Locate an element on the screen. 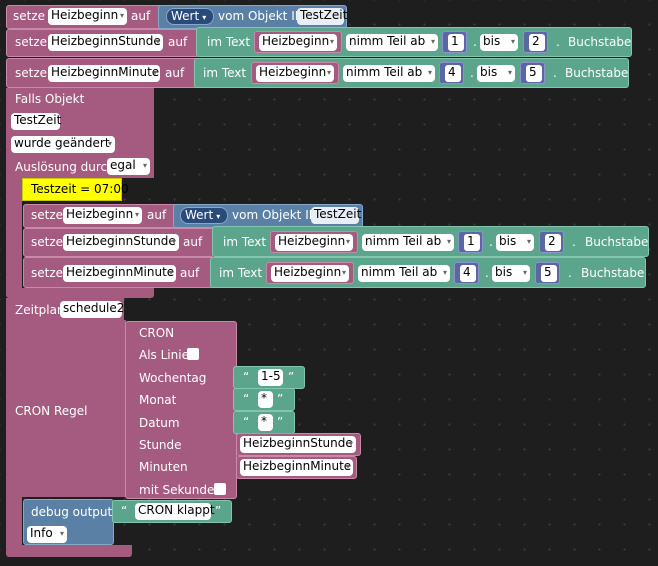 Image resolution: width=658 pixels, height=566 pixels. minuten-label: Minuten is located at coordinates (163, 467).